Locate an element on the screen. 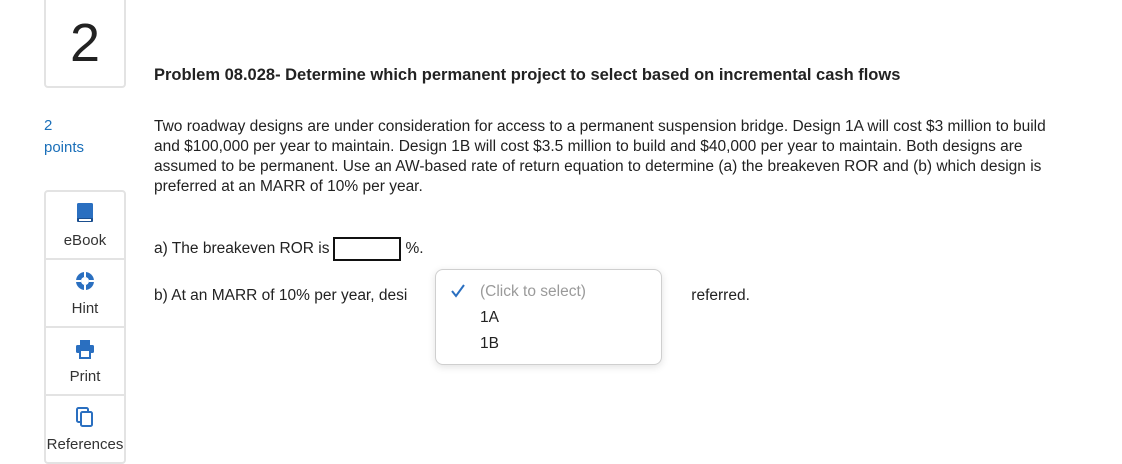 The height and width of the screenshot is (464, 1122). references-button: References is located at coordinates (85, 429).